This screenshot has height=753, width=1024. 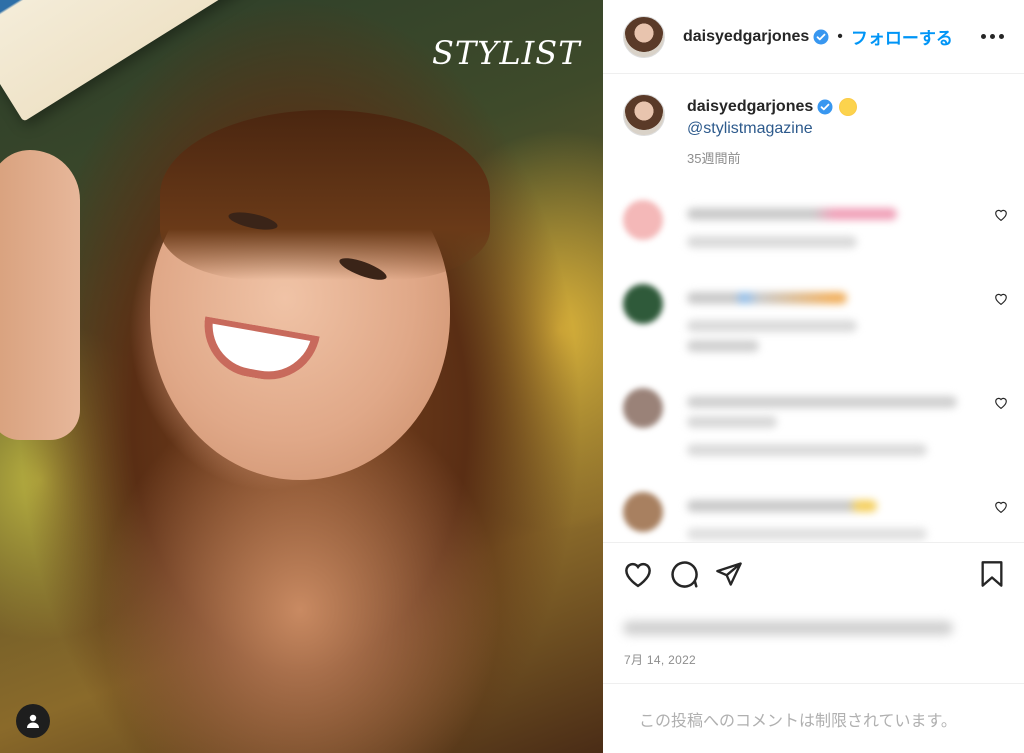 I want to click on comments-restricted-notice: この投稿へのコメントは制限されています。, so click(x=798, y=721).